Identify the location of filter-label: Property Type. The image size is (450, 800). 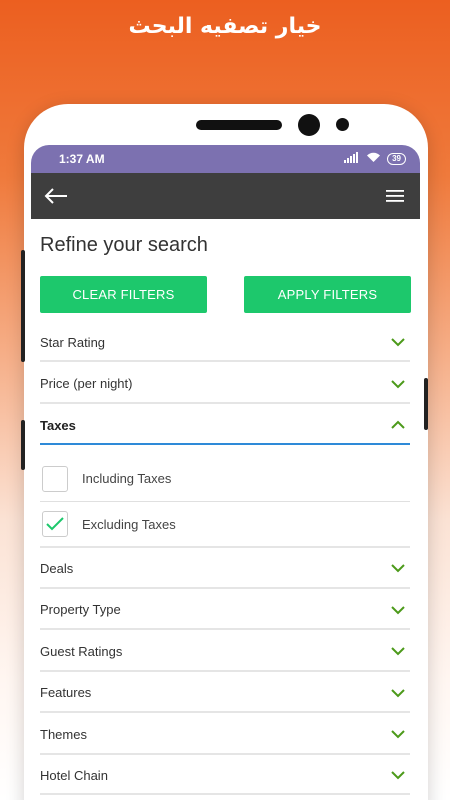
(80, 609).